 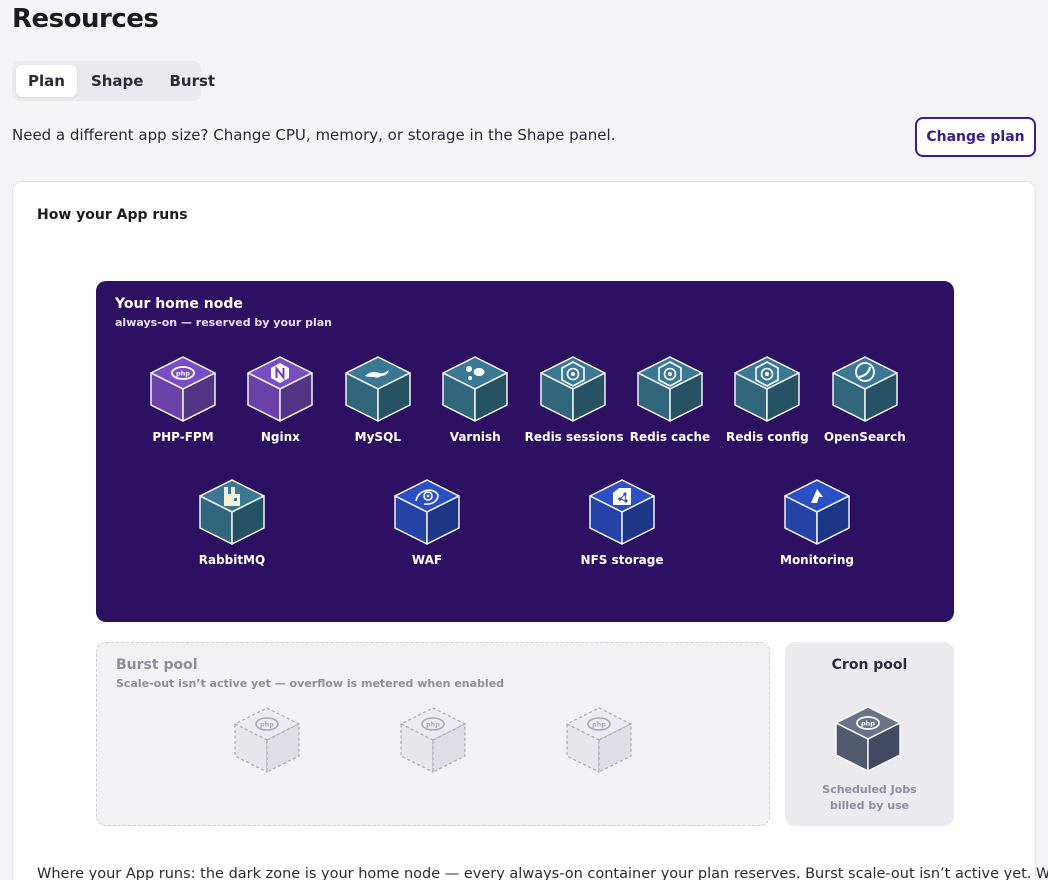 I want to click on cron-pool-caption: Scheduled Jobs billed by use, so click(x=869, y=798).